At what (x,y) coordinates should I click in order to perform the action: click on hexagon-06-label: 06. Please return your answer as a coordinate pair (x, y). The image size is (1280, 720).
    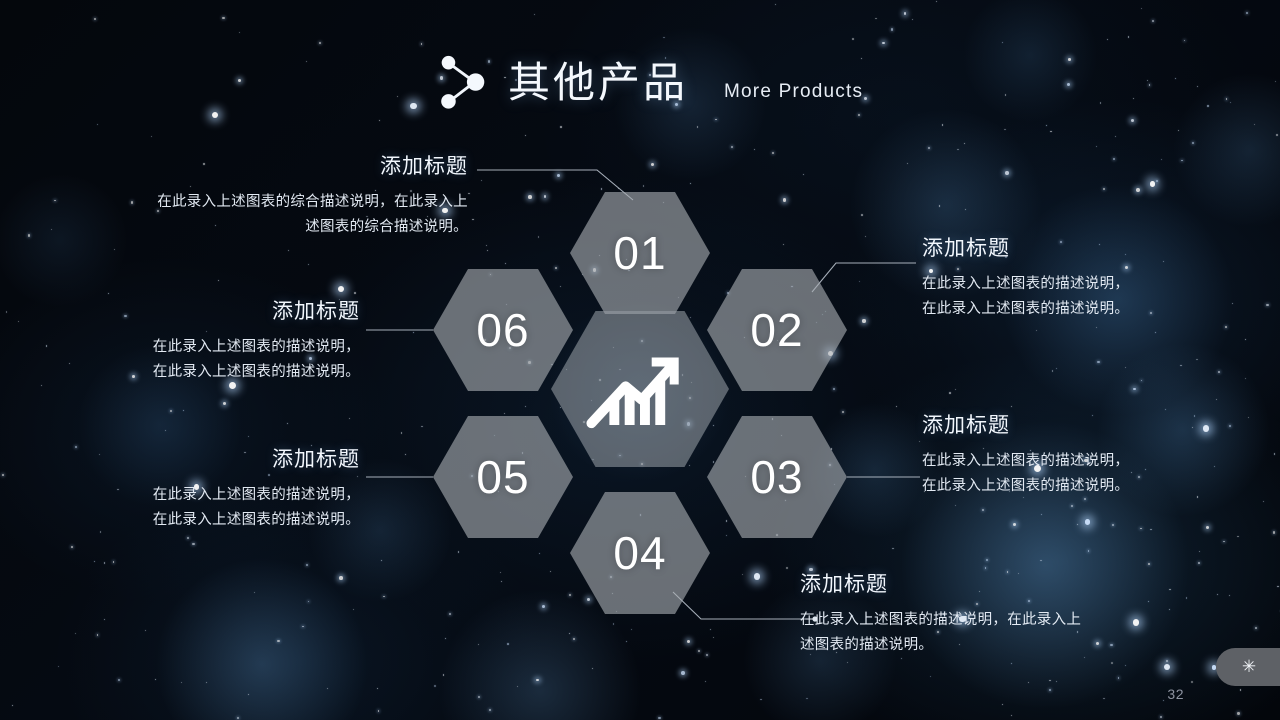
    Looking at the image, I should click on (503, 330).